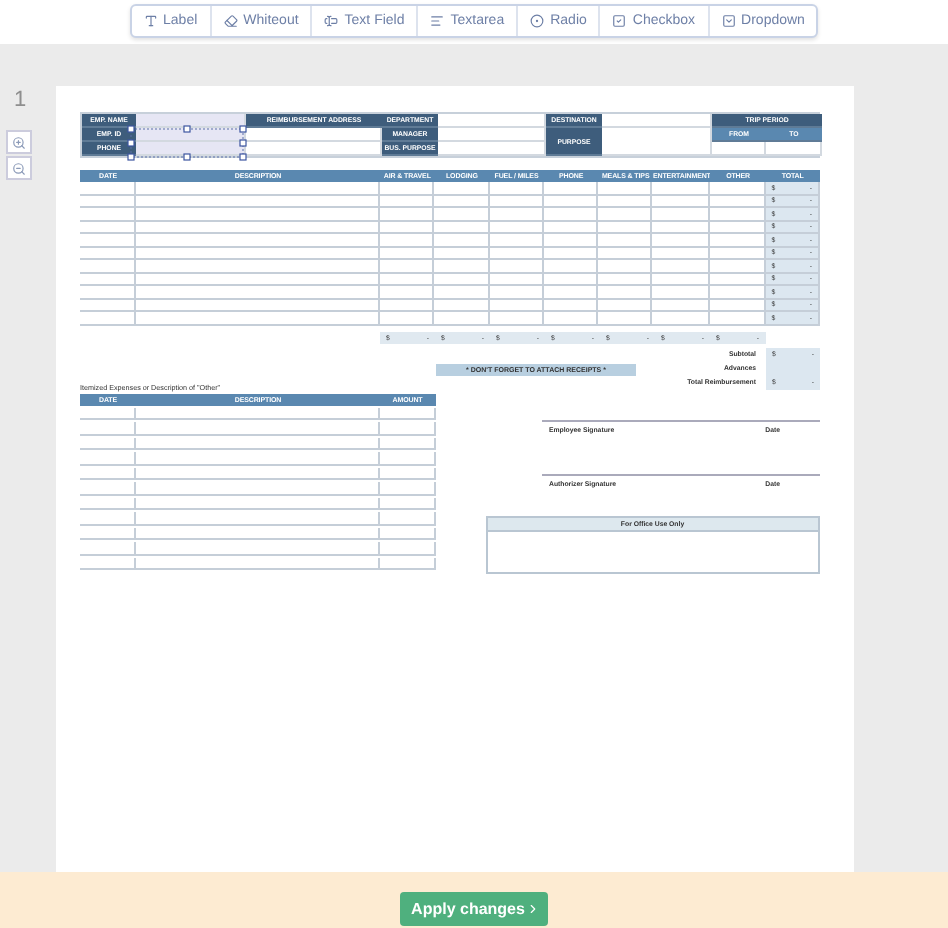 The image size is (948, 928). I want to click on zoom-out-icon, so click(19, 168).